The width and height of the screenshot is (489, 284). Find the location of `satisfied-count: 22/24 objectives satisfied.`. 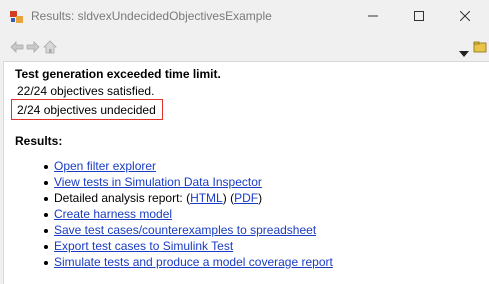

satisfied-count: 22/24 objectives satisfied. is located at coordinates (86, 91).